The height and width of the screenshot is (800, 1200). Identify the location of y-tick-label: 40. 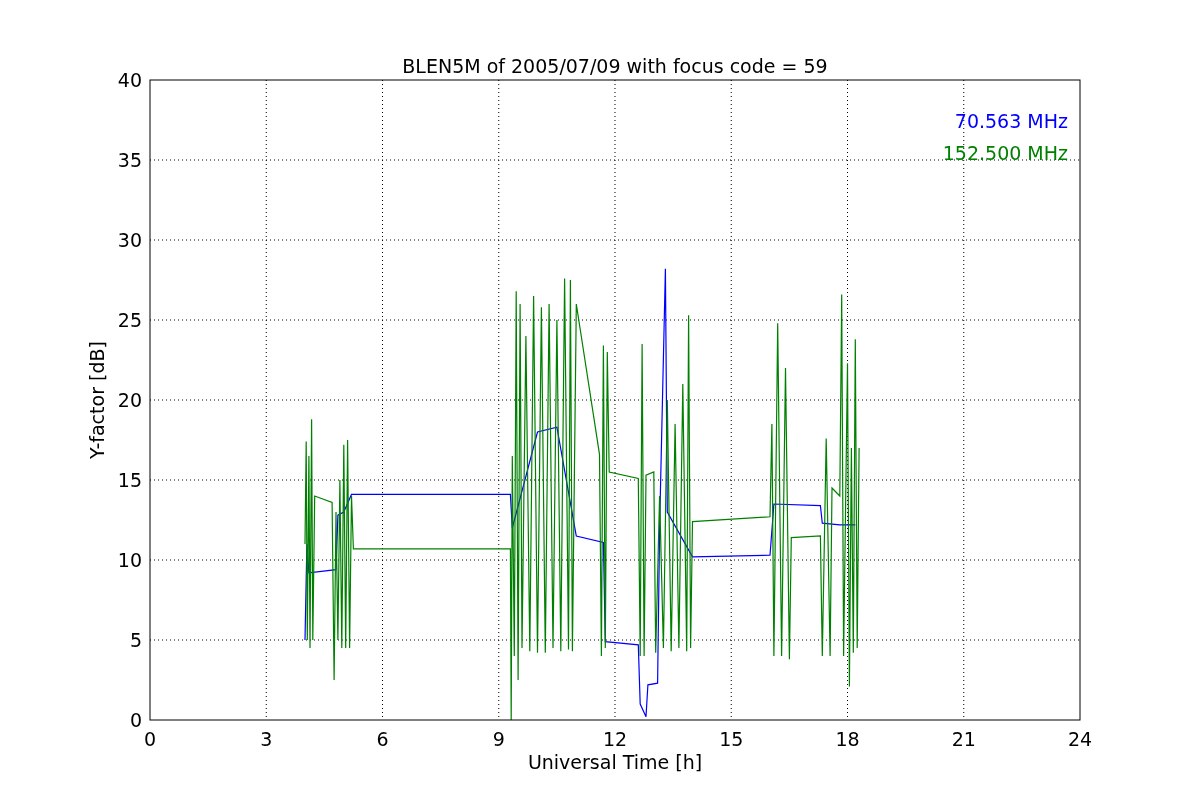
(129, 80).